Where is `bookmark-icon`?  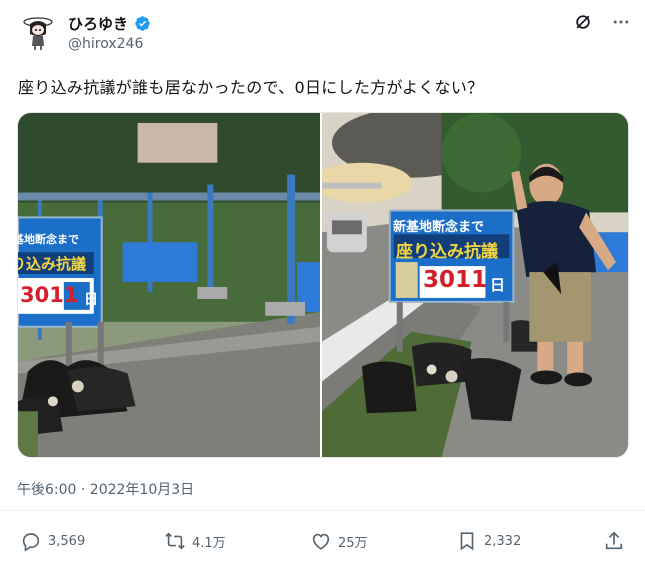 bookmark-icon is located at coordinates (467, 541).